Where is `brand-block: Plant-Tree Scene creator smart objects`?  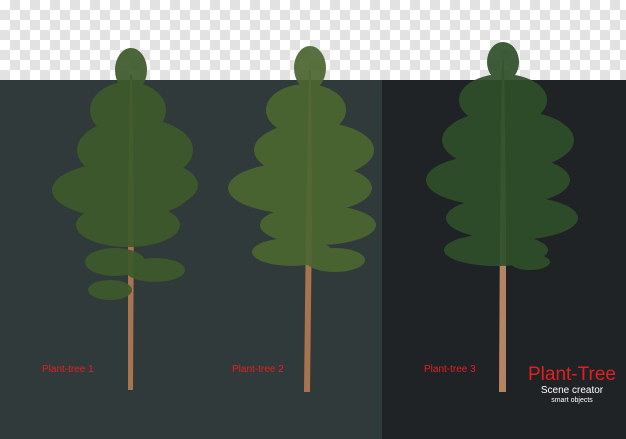
brand-block: Plant-Tree Scene creator smart objects is located at coordinates (572, 385).